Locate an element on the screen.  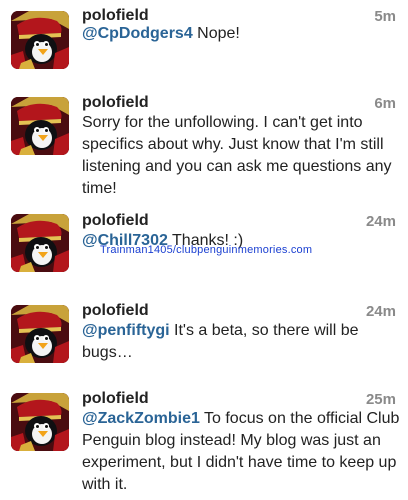
tweet-text: @CpDodgers4 Nope! is located at coordinates (241, 34).